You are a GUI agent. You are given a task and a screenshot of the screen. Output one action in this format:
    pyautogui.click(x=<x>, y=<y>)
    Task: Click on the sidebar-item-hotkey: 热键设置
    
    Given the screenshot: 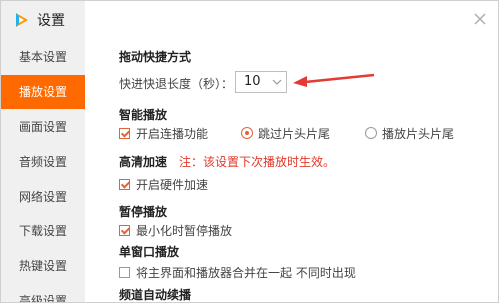 What is the action you would take?
    pyautogui.click(x=43, y=266)
    